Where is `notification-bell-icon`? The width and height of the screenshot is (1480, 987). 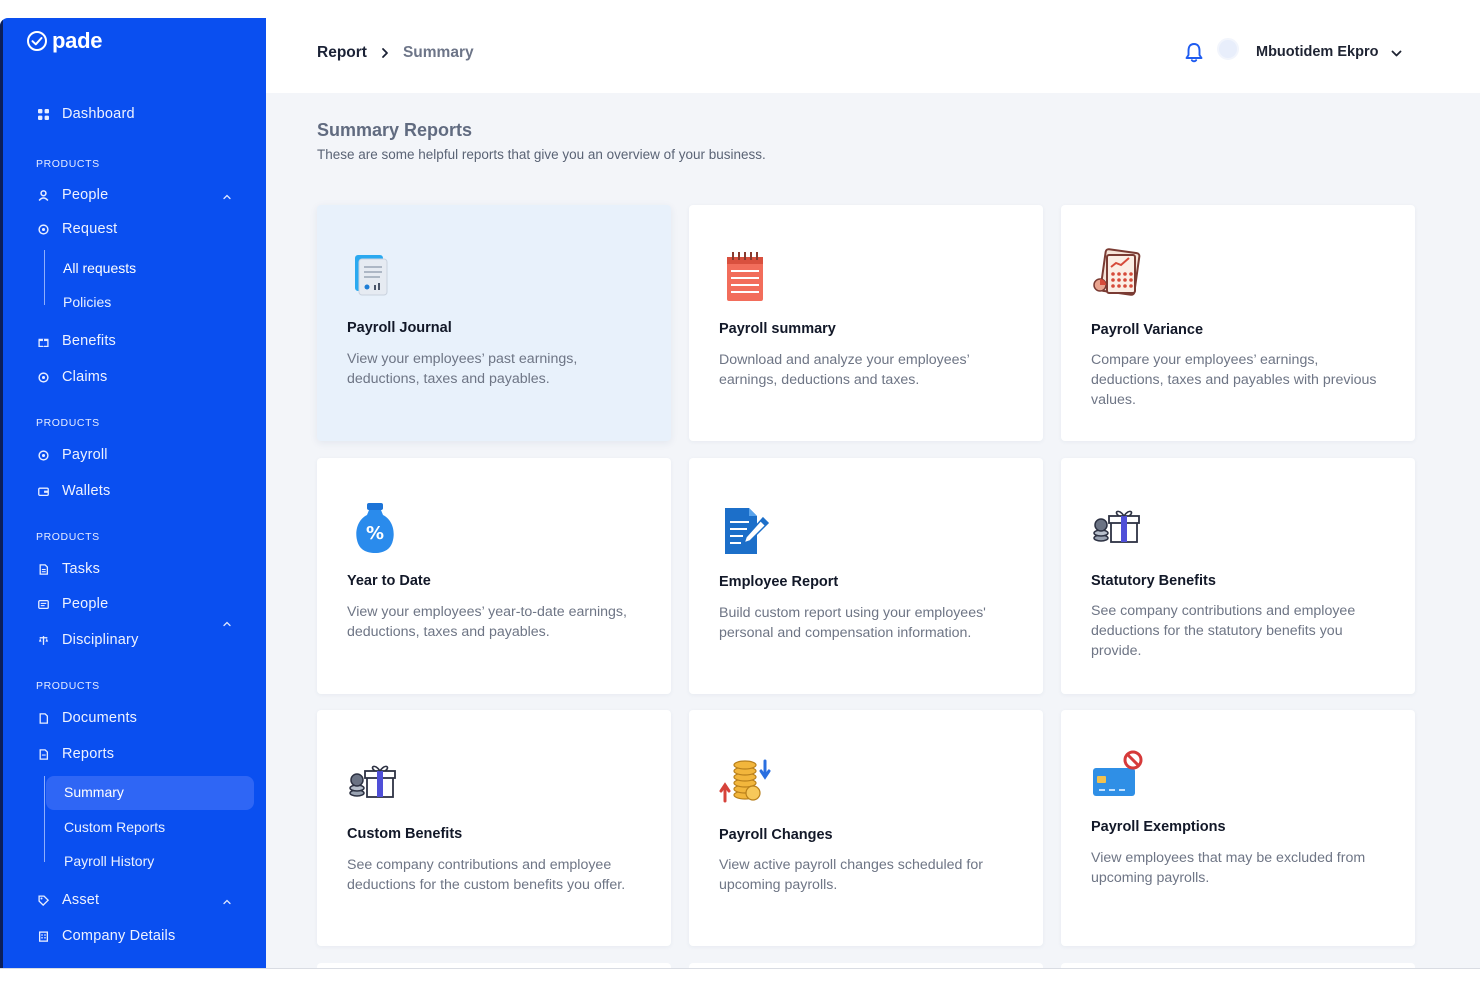
notification-bell-icon is located at coordinates (1194, 53).